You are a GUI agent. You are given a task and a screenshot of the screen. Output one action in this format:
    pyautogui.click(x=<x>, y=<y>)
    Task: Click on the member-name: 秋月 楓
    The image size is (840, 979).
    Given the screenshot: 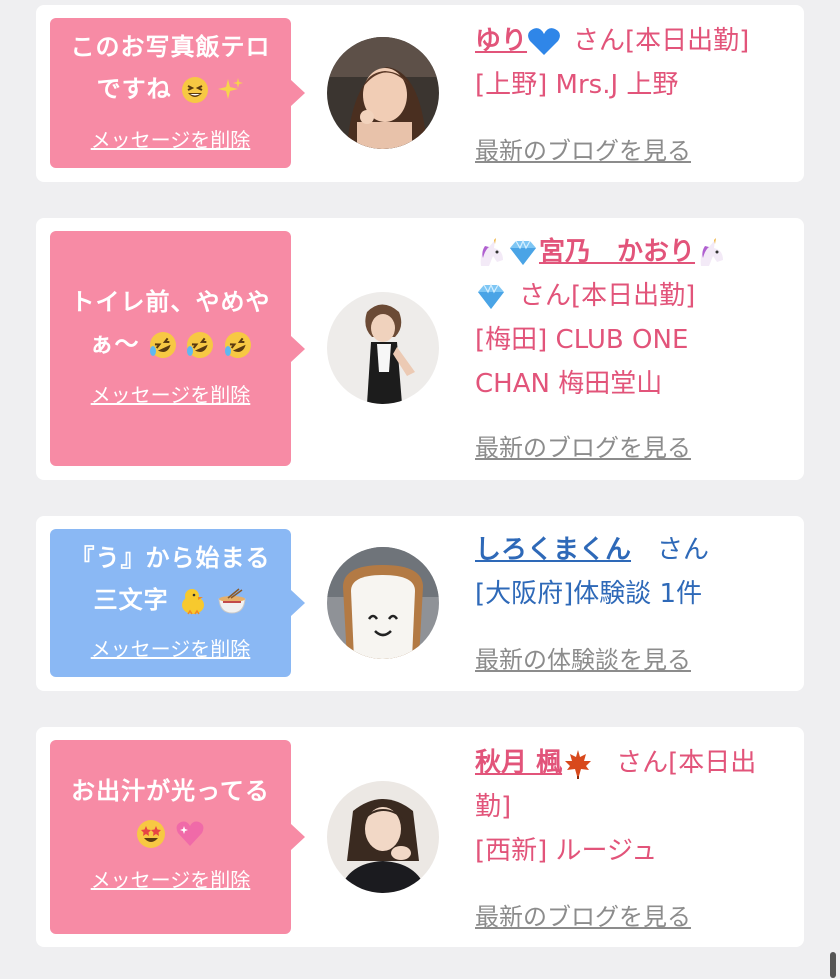 What is the action you would take?
    pyautogui.click(x=519, y=763)
    